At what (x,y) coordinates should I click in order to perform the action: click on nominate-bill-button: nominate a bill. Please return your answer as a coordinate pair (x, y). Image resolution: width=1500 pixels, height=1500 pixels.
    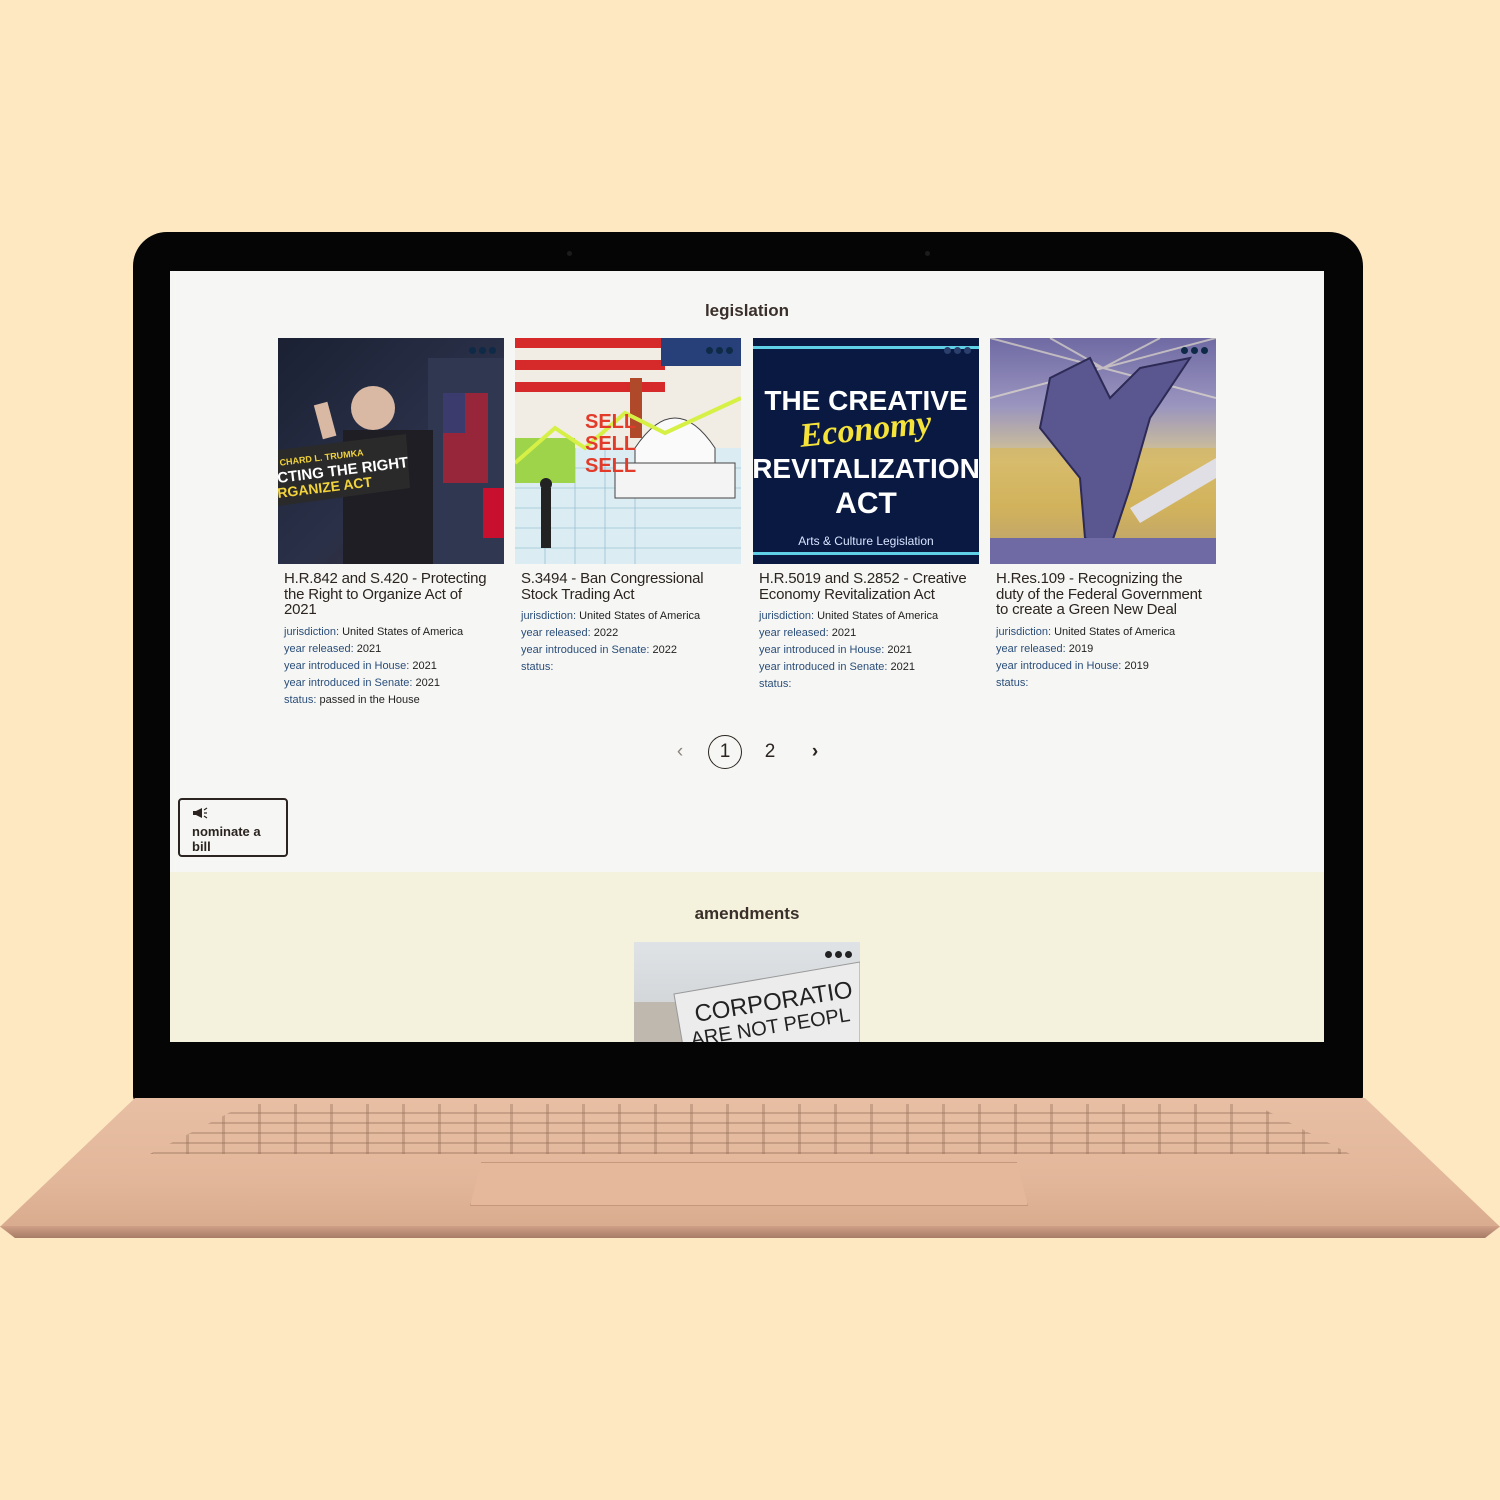
    Looking at the image, I should click on (233, 827).